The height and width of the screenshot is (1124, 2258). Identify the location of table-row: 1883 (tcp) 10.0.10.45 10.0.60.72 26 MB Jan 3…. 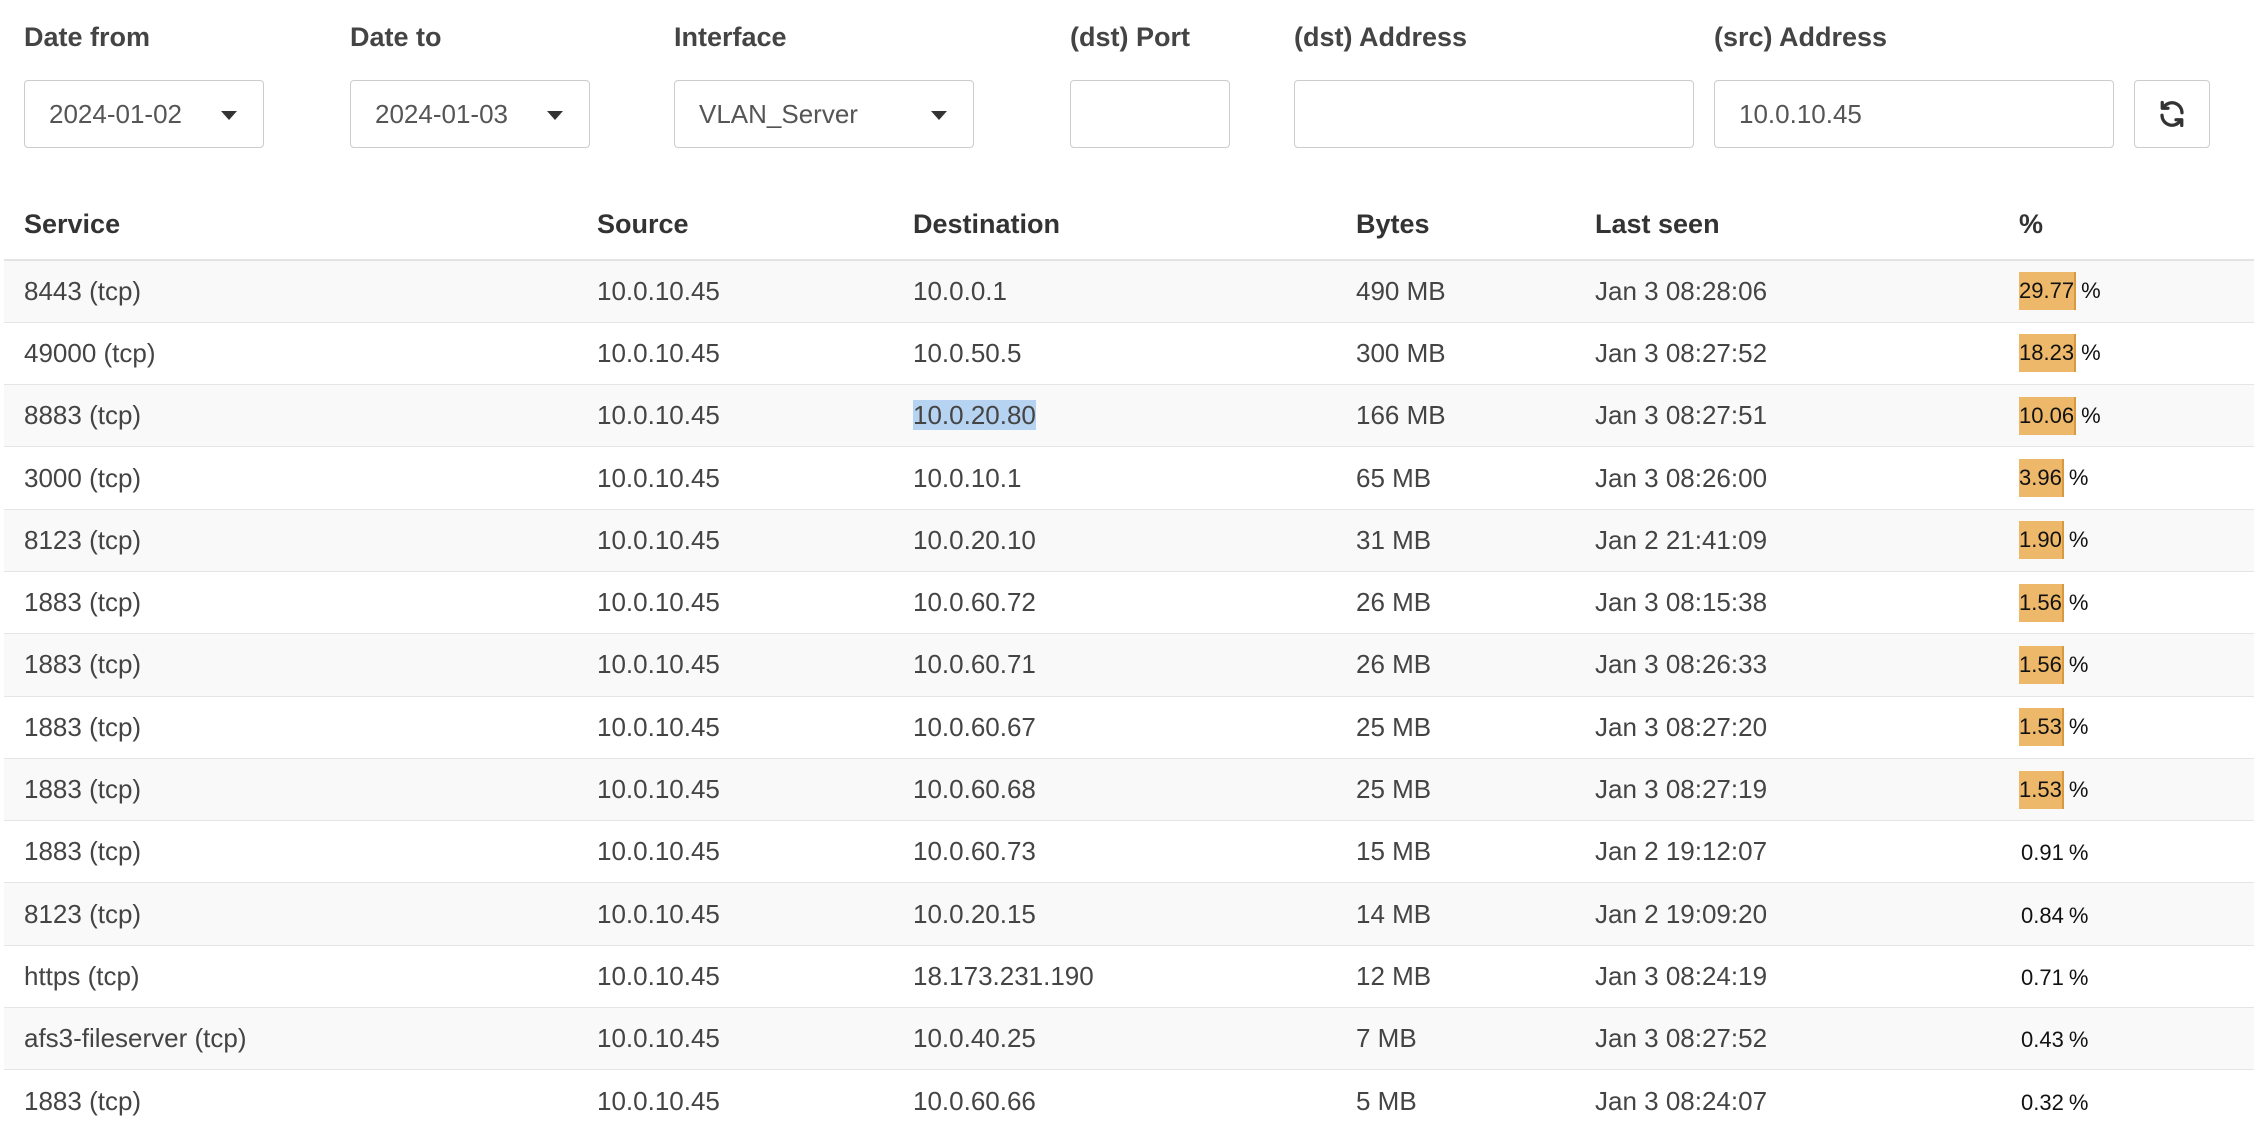
(1129, 603).